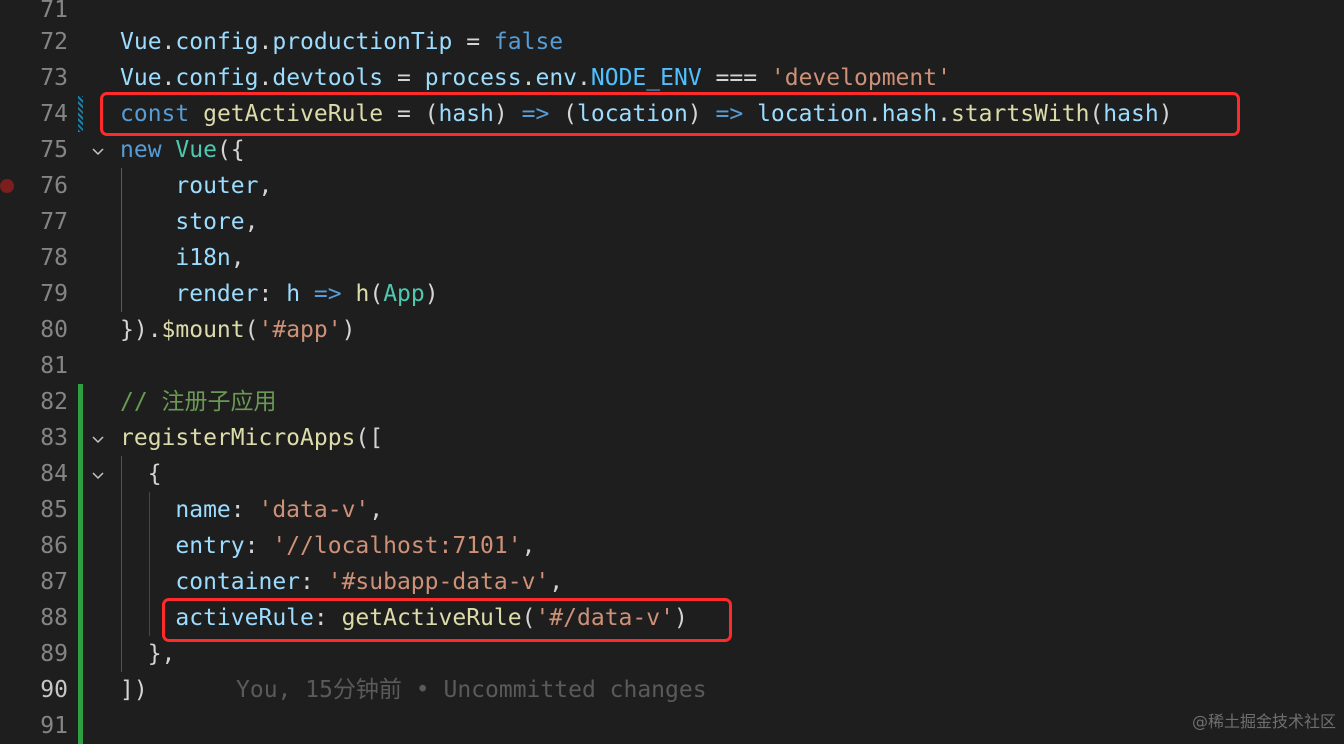 Image resolution: width=1344 pixels, height=744 pixels. I want to click on code-token: '#subapp-data-v', so click(438, 582).